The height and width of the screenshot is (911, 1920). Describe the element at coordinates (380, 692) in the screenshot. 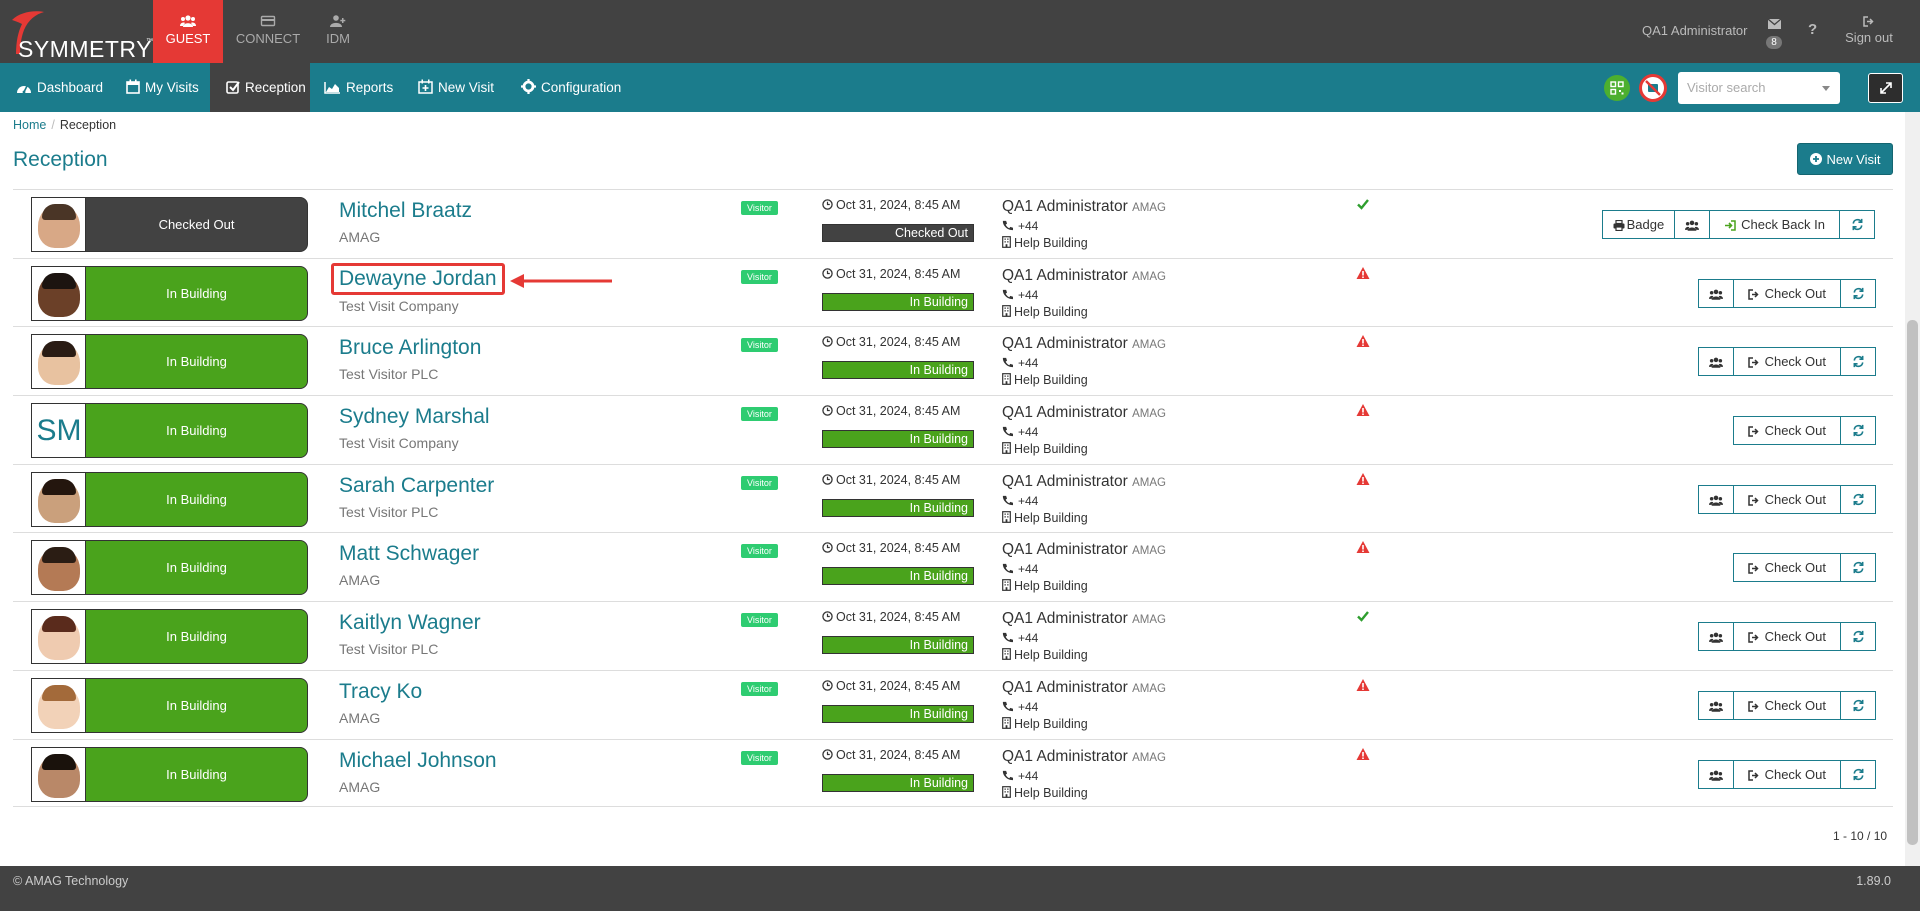

I see `visitor-name-link: Tracy Ko` at that location.